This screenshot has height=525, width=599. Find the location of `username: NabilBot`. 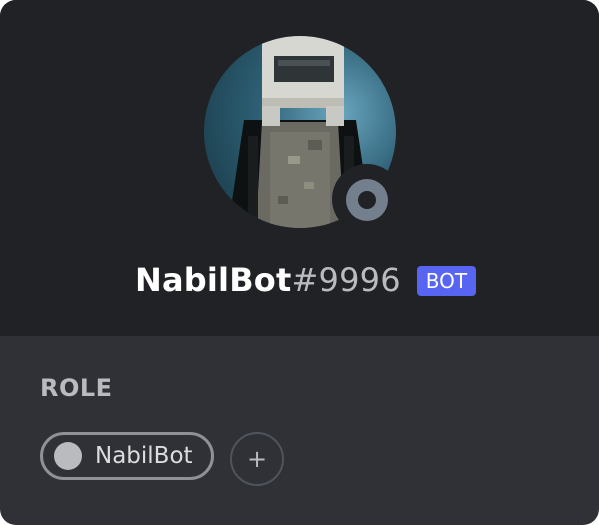

username: NabilBot is located at coordinates (213, 280).